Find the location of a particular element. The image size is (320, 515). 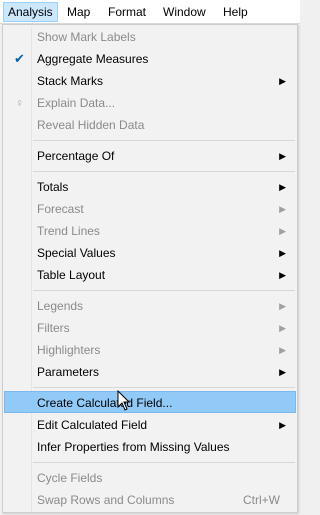

menu-bar: Analysis Map Format Window Help is located at coordinates (150, 12).